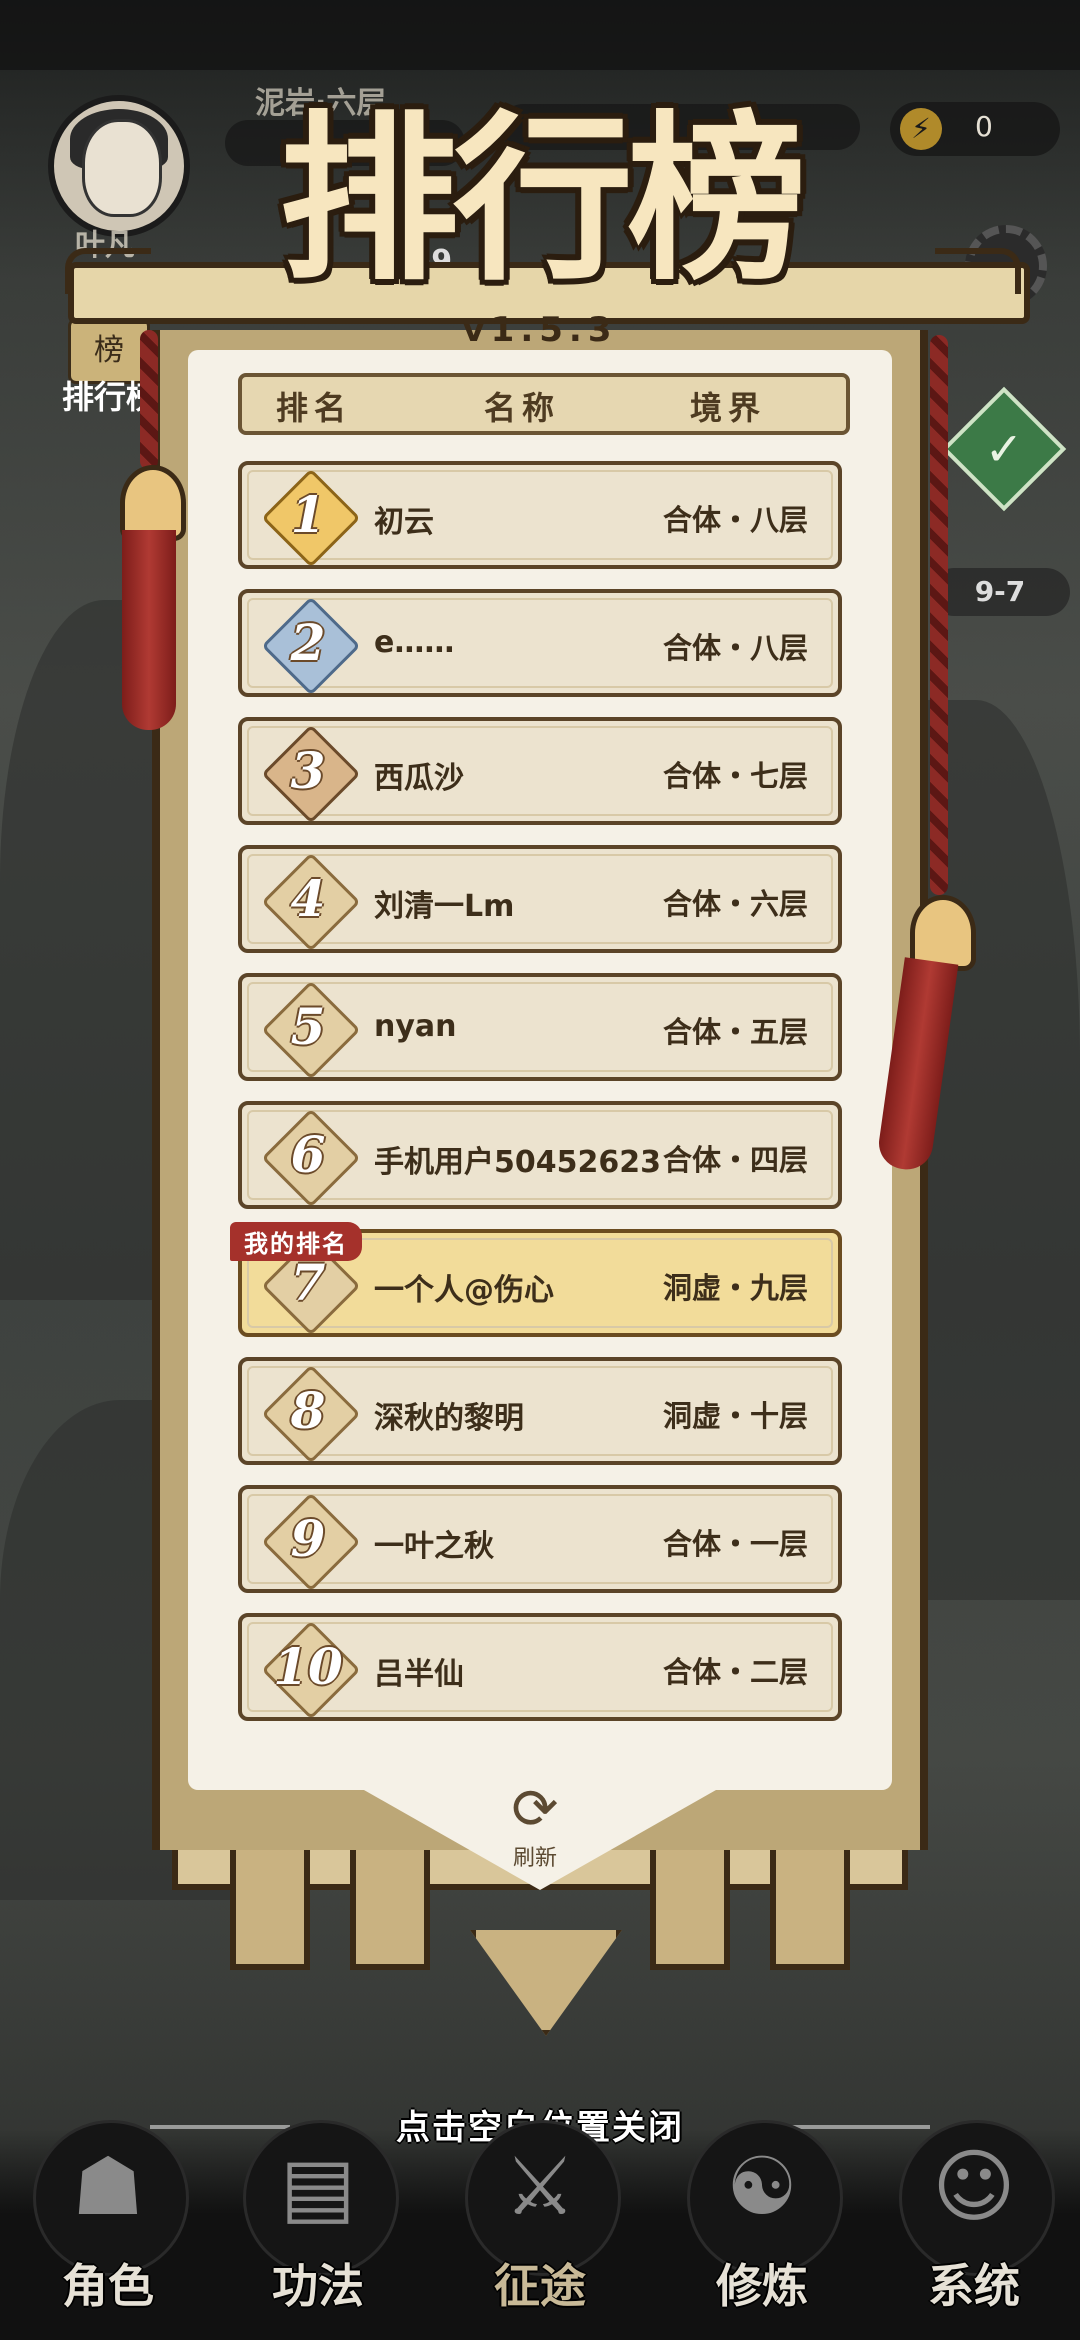 The height and width of the screenshot is (2340, 1080). Describe the element at coordinates (318, 2186) in the screenshot. I see `scroll-book-icon: ▤` at that location.